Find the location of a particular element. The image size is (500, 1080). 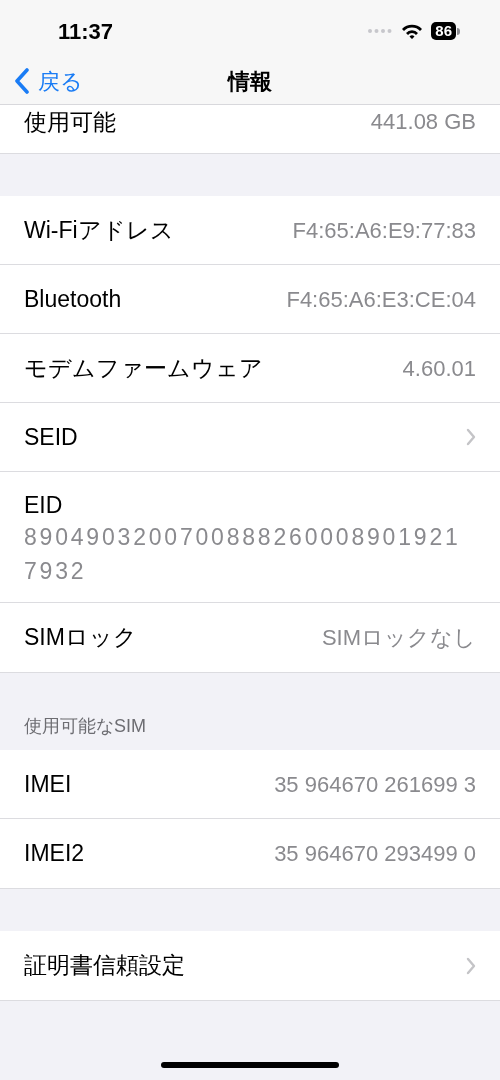

back-chevron-icon is located at coordinates (22, 81).